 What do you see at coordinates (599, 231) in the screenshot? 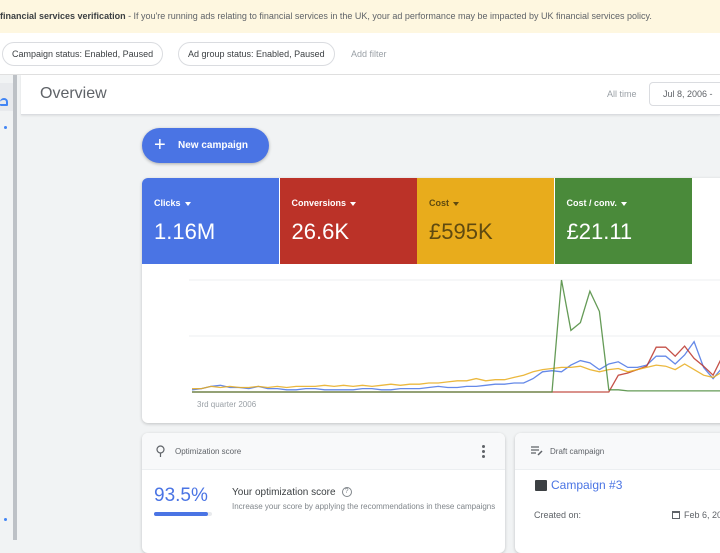
I see `metric-value: £21.11` at bounding box center [599, 231].